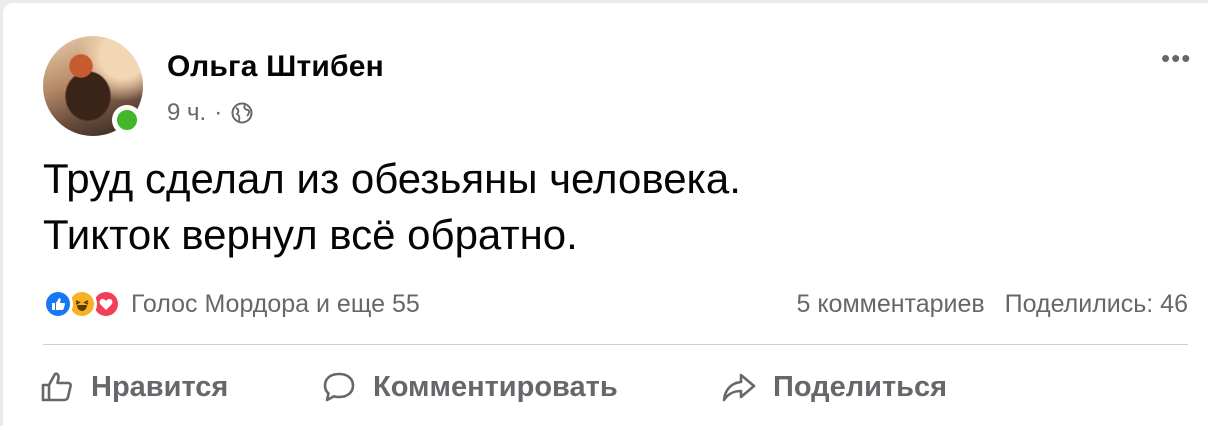 The image size is (1208, 426). Describe the element at coordinates (94, 87) in the screenshot. I see `author-avatar-wrap` at that location.